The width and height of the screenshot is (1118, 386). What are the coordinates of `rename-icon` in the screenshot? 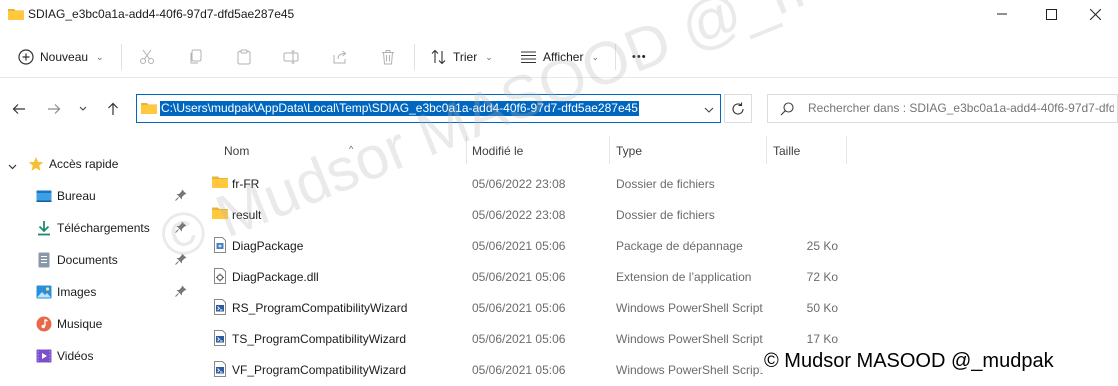 It's located at (291, 57).